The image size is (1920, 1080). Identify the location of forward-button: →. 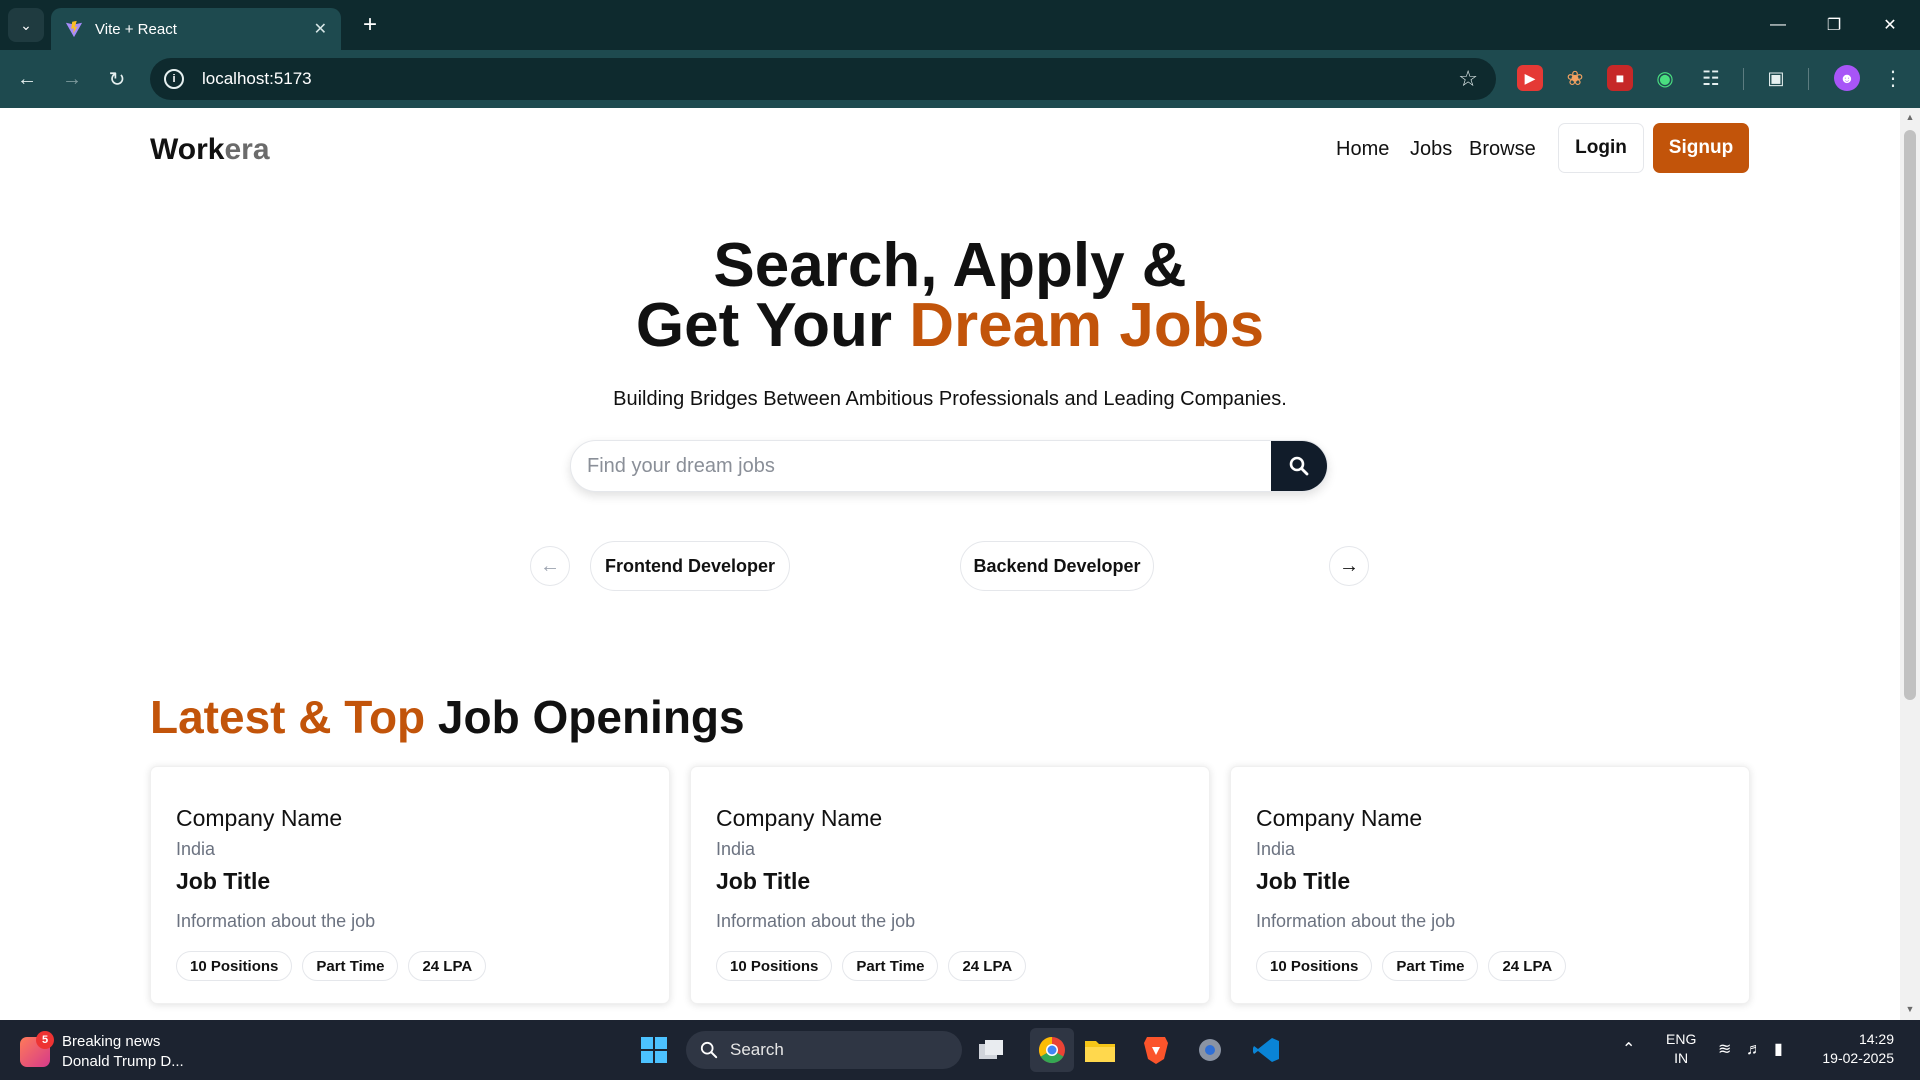
(72, 79).